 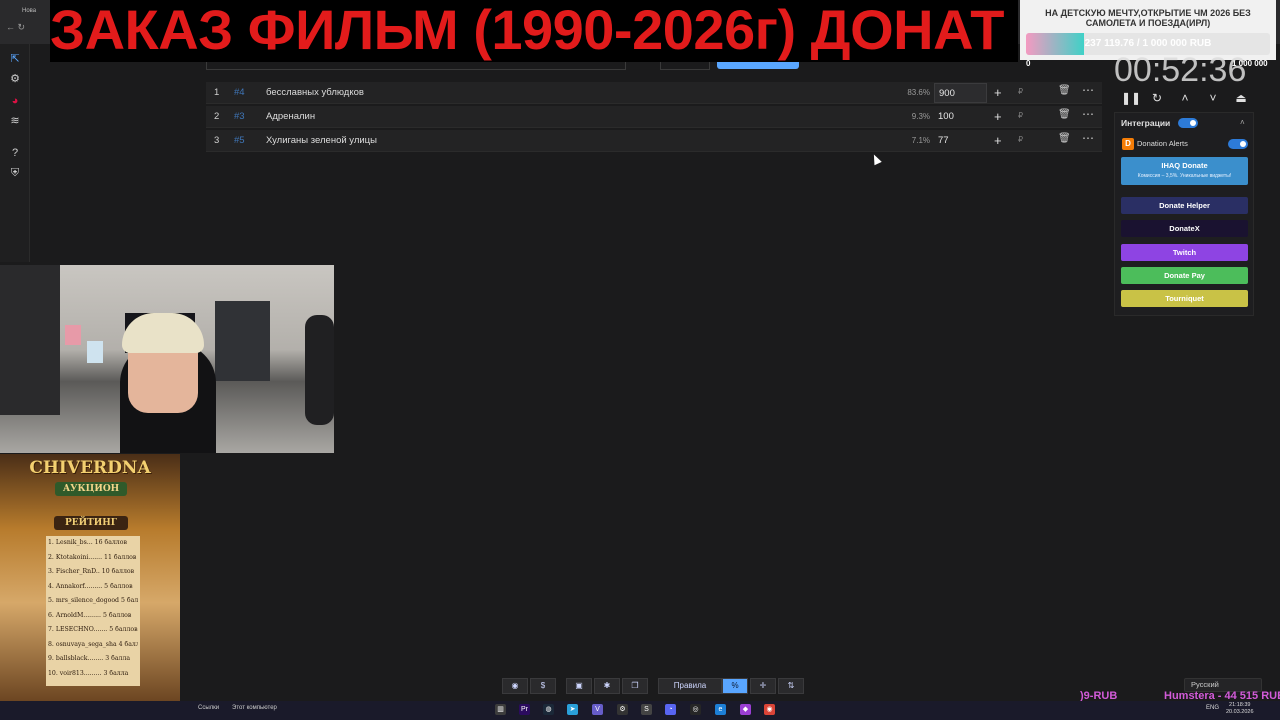 I want to click on steam-icon: ◍, so click(x=548, y=709).